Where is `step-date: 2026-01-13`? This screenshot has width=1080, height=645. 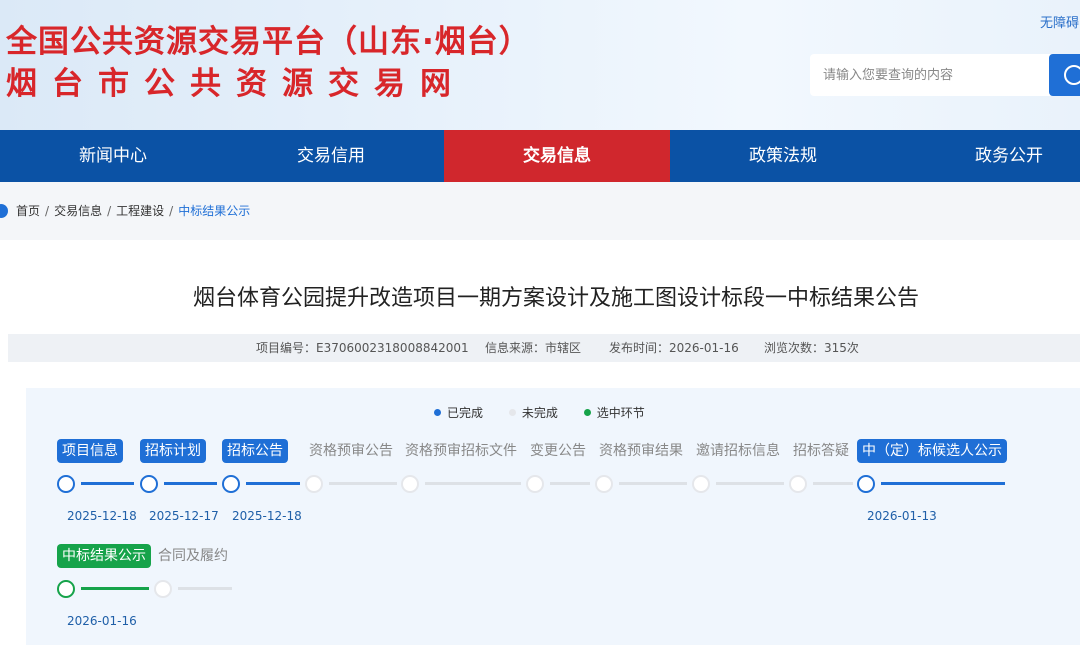
step-date: 2026-01-13 is located at coordinates (902, 516).